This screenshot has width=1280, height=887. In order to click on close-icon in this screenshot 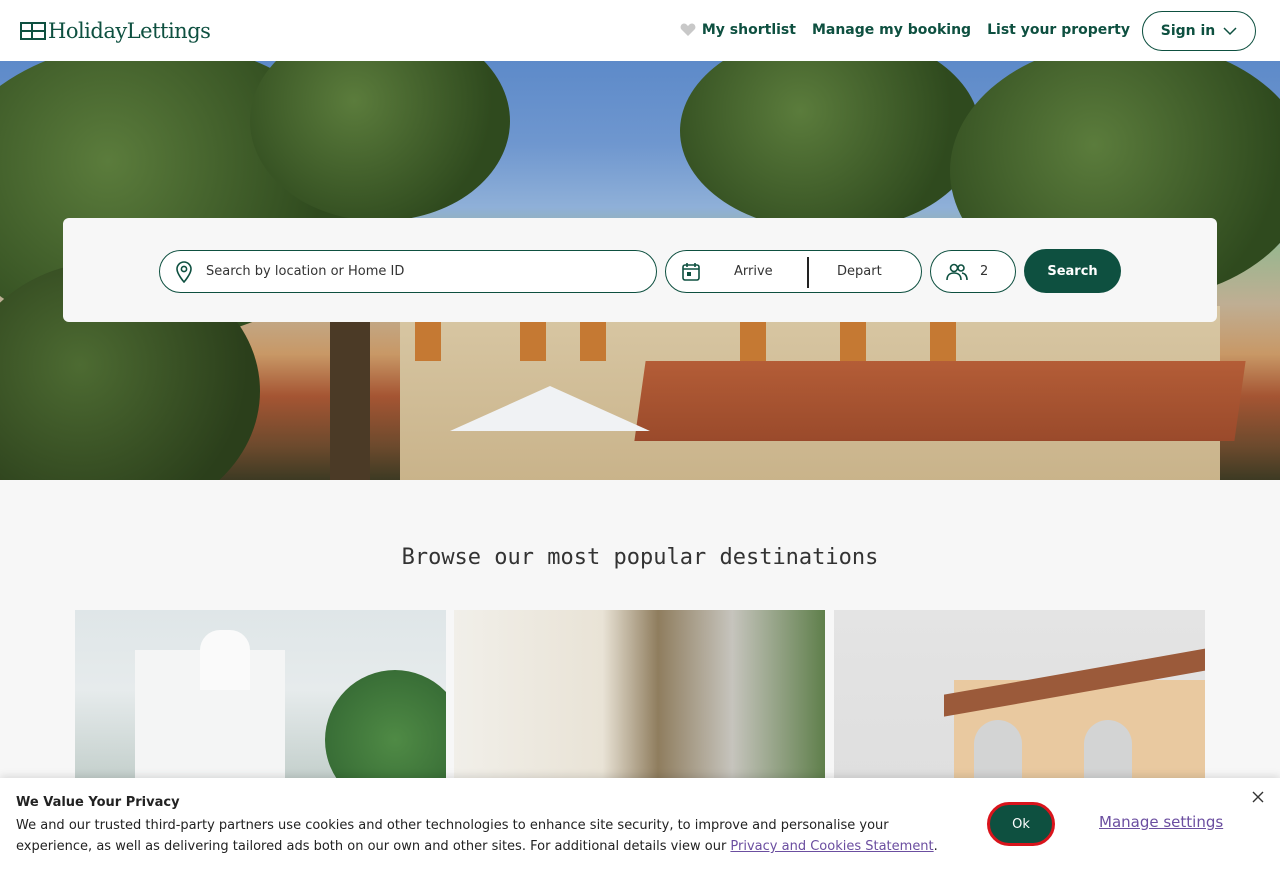, I will do `click(1258, 798)`.